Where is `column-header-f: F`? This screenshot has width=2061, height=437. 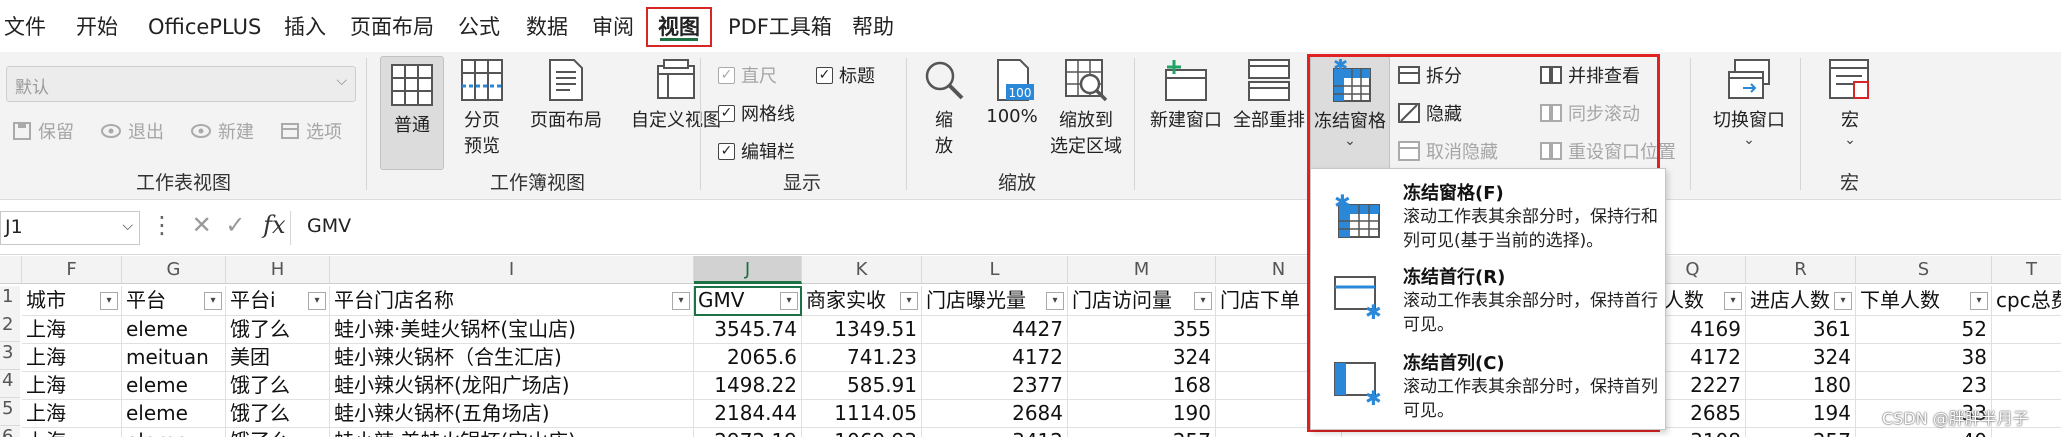
column-header-f: F is located at coordinates (72, 270).